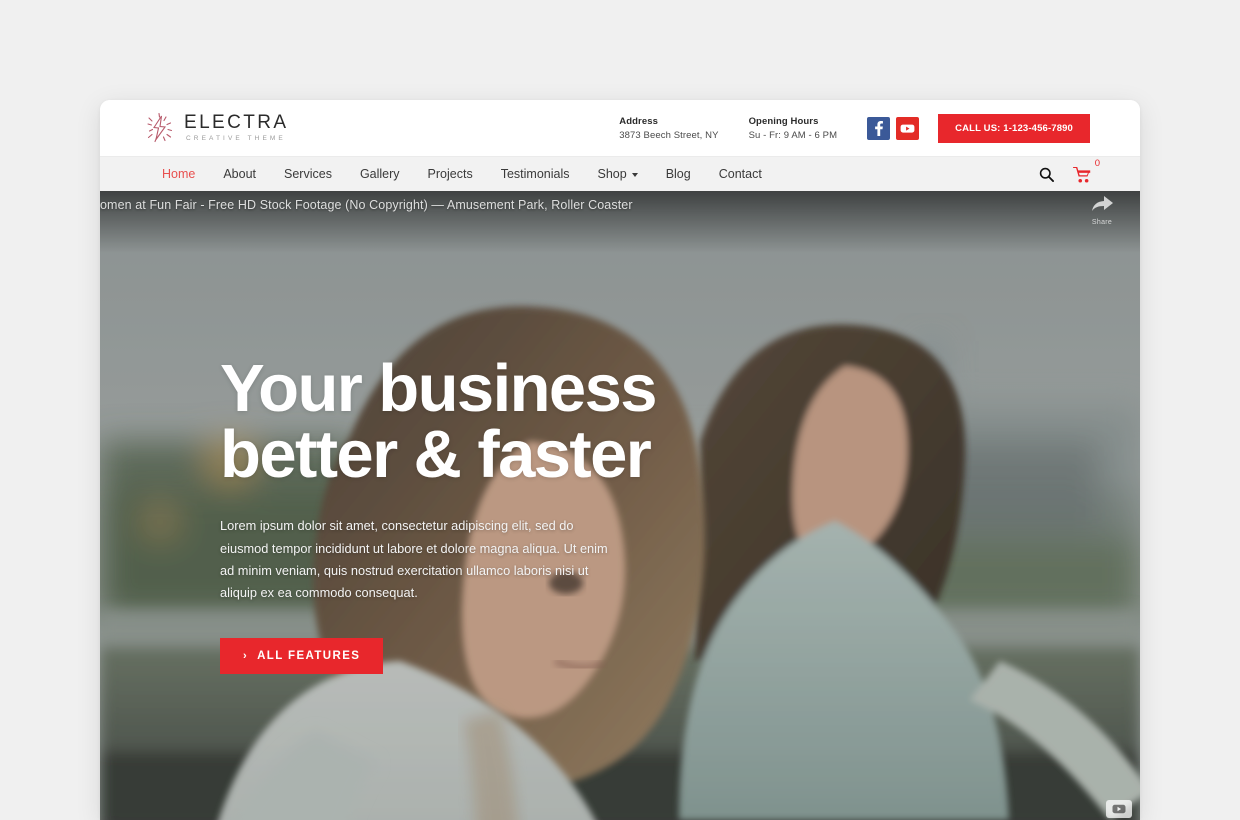 This screenshot has width=1240, height=820. I want to click on nav-label: Testimonials, so click(535, 174).